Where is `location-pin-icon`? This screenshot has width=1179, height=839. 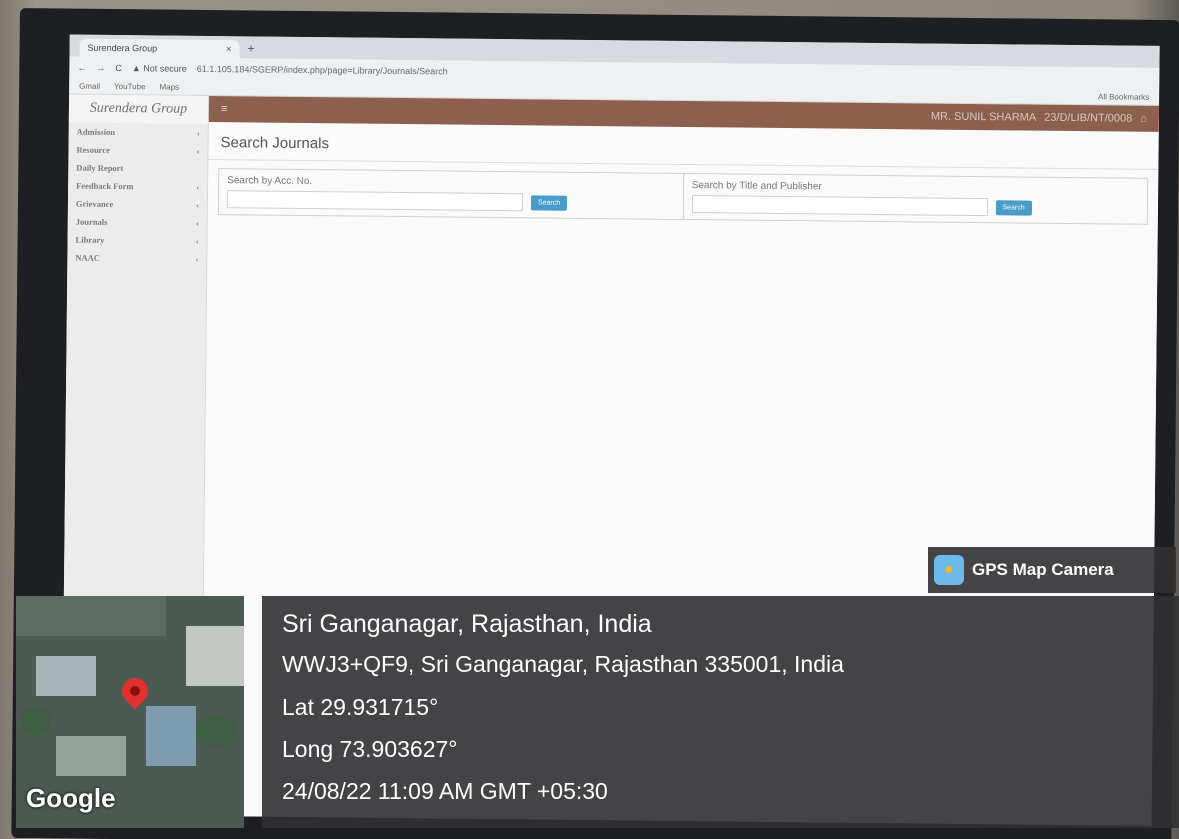 location-pin-icon is located at coordinates (135, 691).